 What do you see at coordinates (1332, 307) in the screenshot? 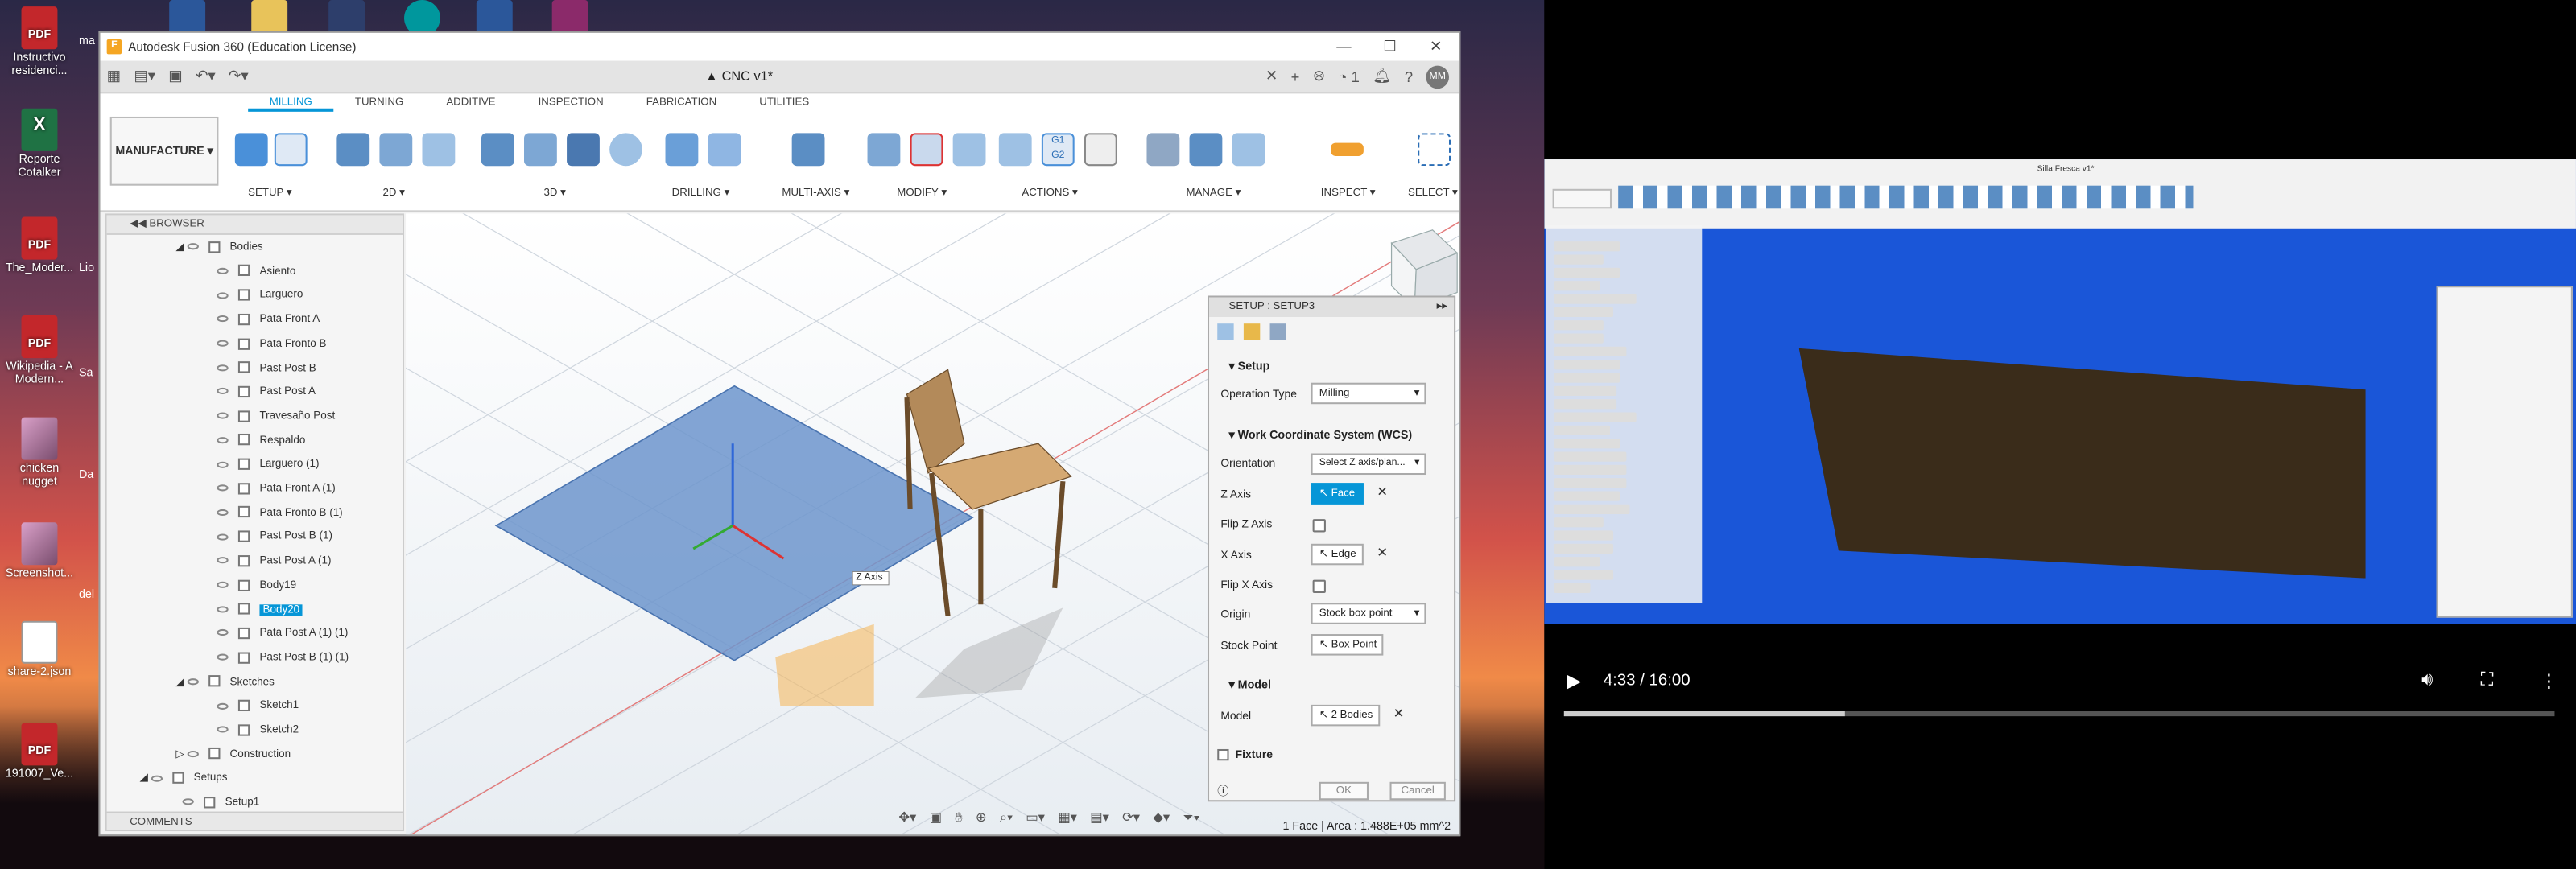
I see `dialog-header: SETUP : SETUP3 ▸▸` at bounding box center [1332, 307].